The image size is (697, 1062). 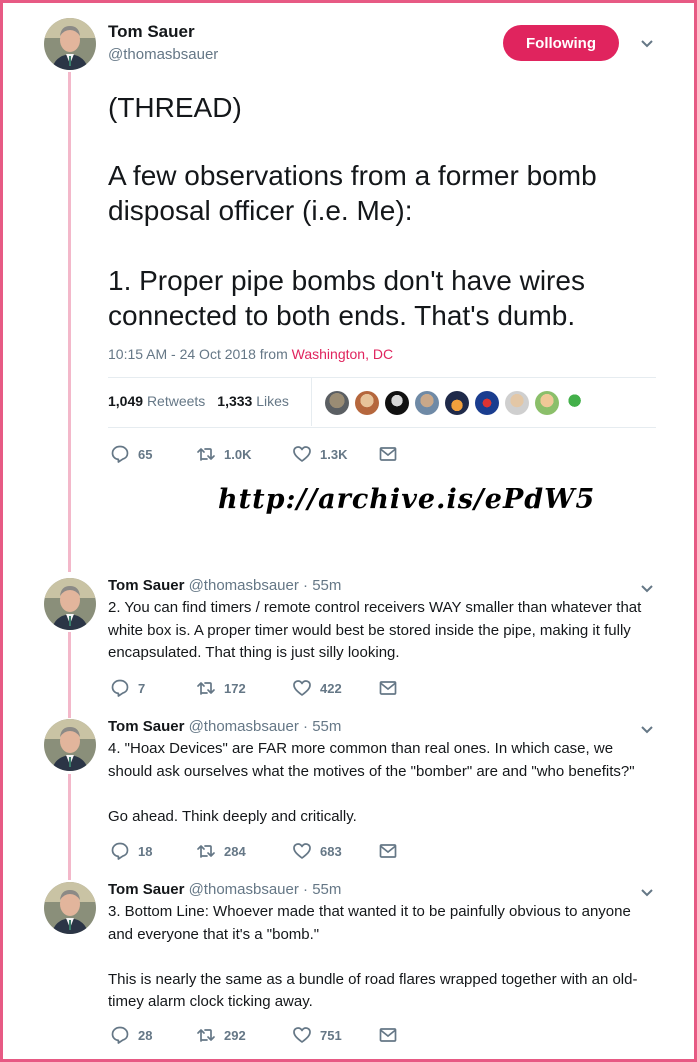 I want to click on reply-count: 18, so click(x=145, y=851).